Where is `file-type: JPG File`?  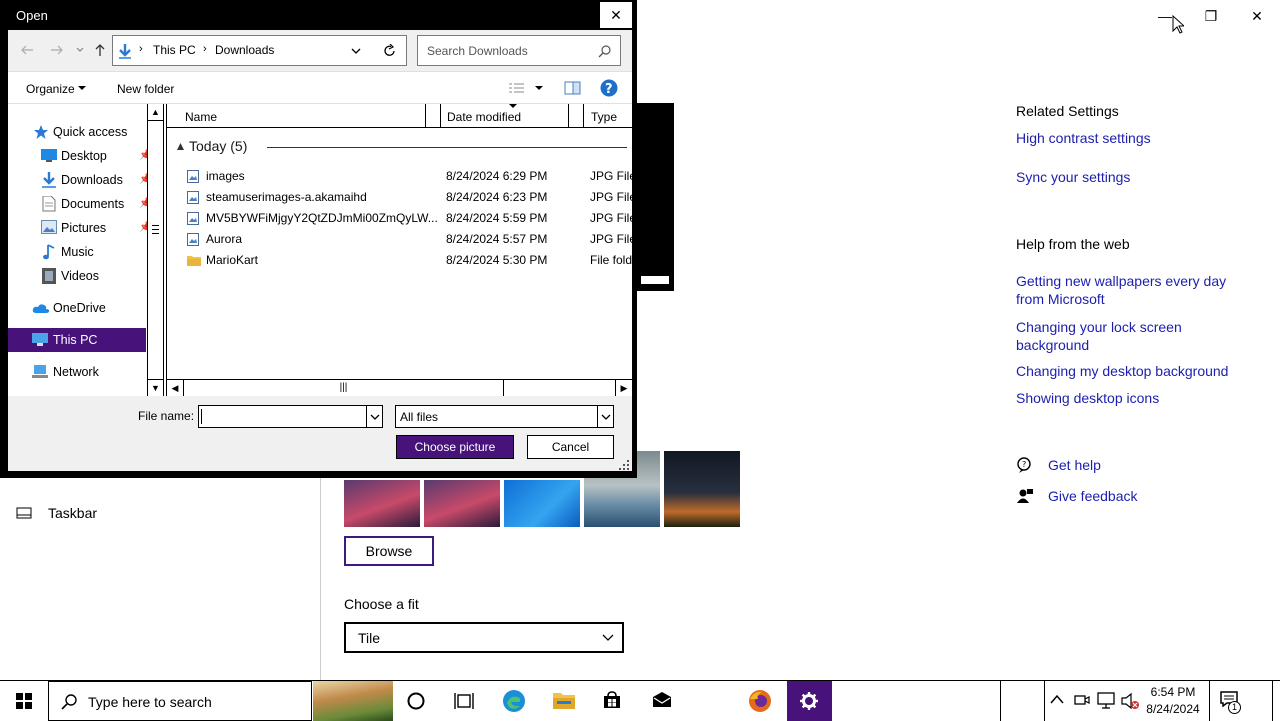 file-type: JPG File is located at coordinates (611, 176).